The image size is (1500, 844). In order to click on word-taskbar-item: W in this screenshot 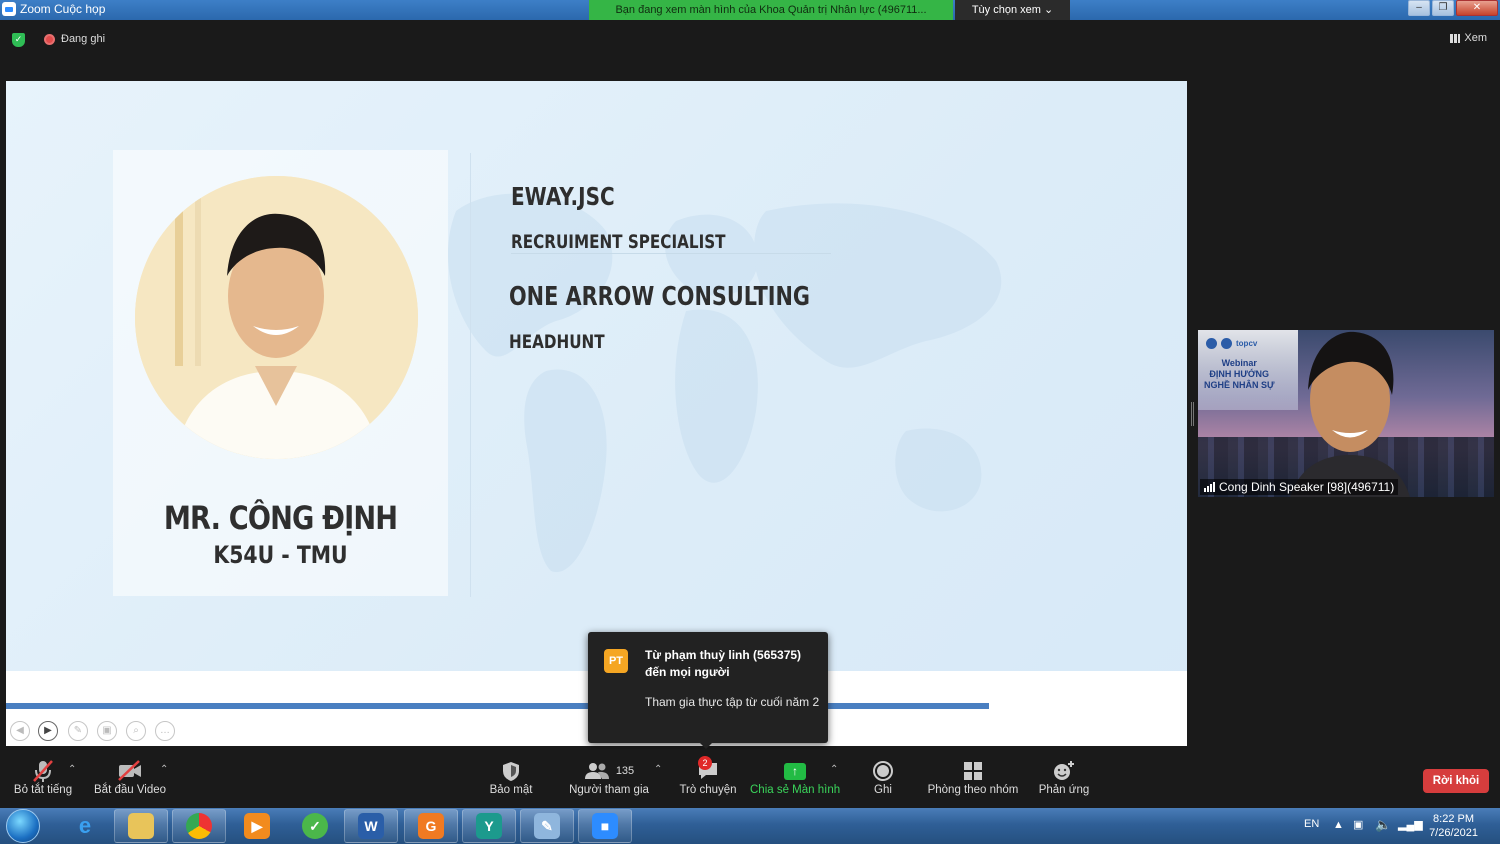, I will do `click(371, 826)`.